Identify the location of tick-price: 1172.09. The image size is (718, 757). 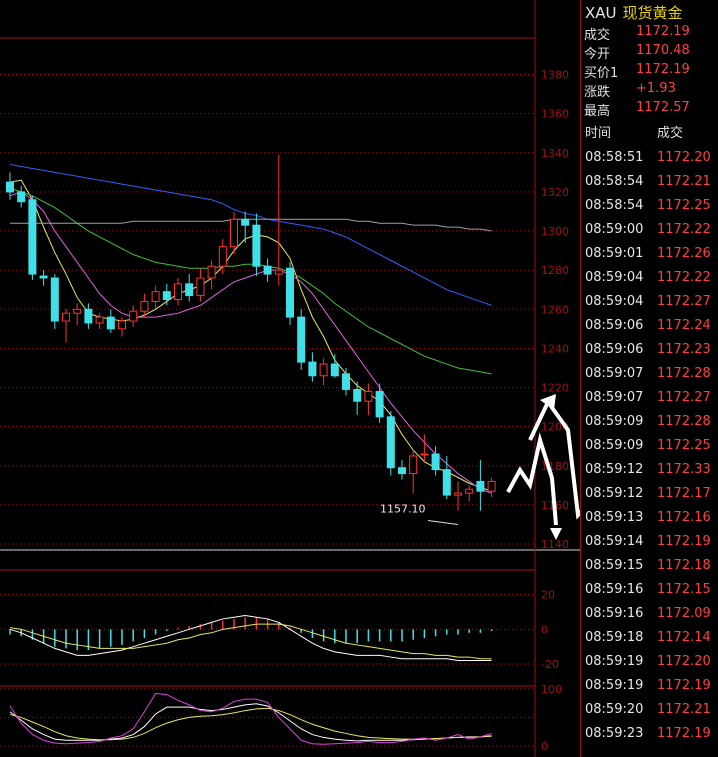
(684, 613).